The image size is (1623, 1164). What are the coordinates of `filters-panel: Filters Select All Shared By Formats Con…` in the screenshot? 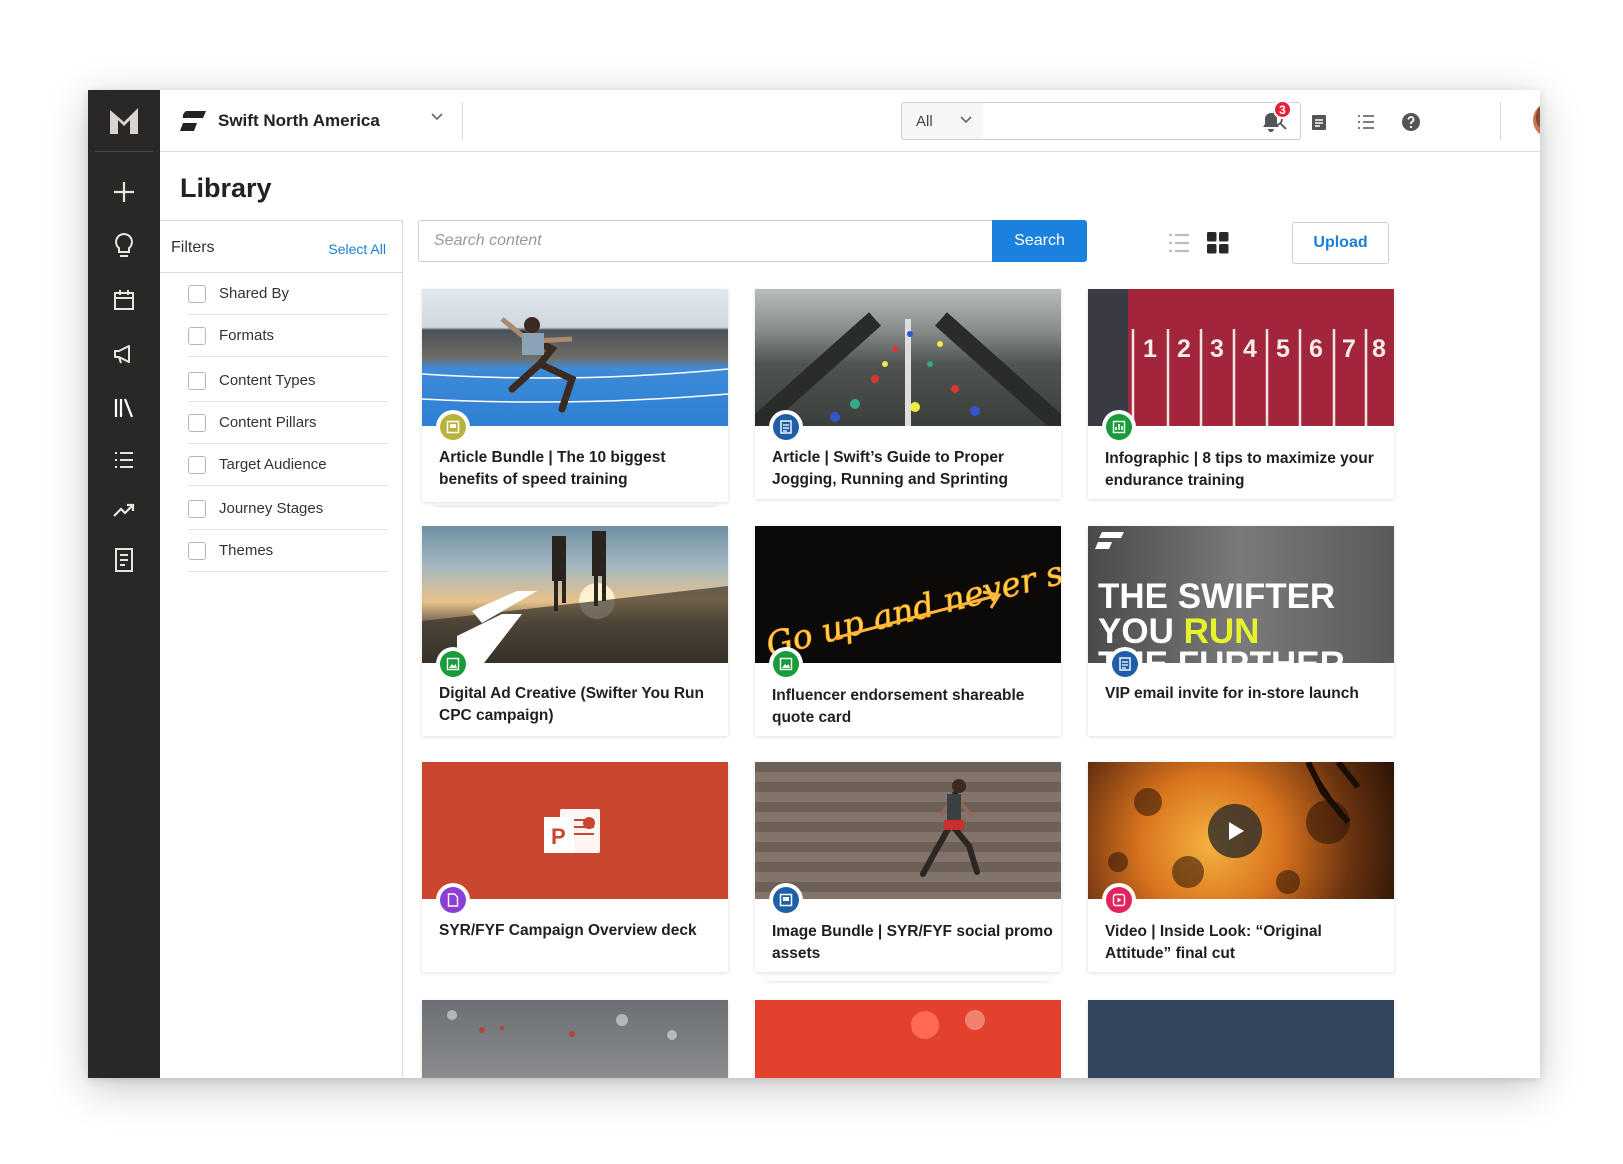 It's located at (281, 649).